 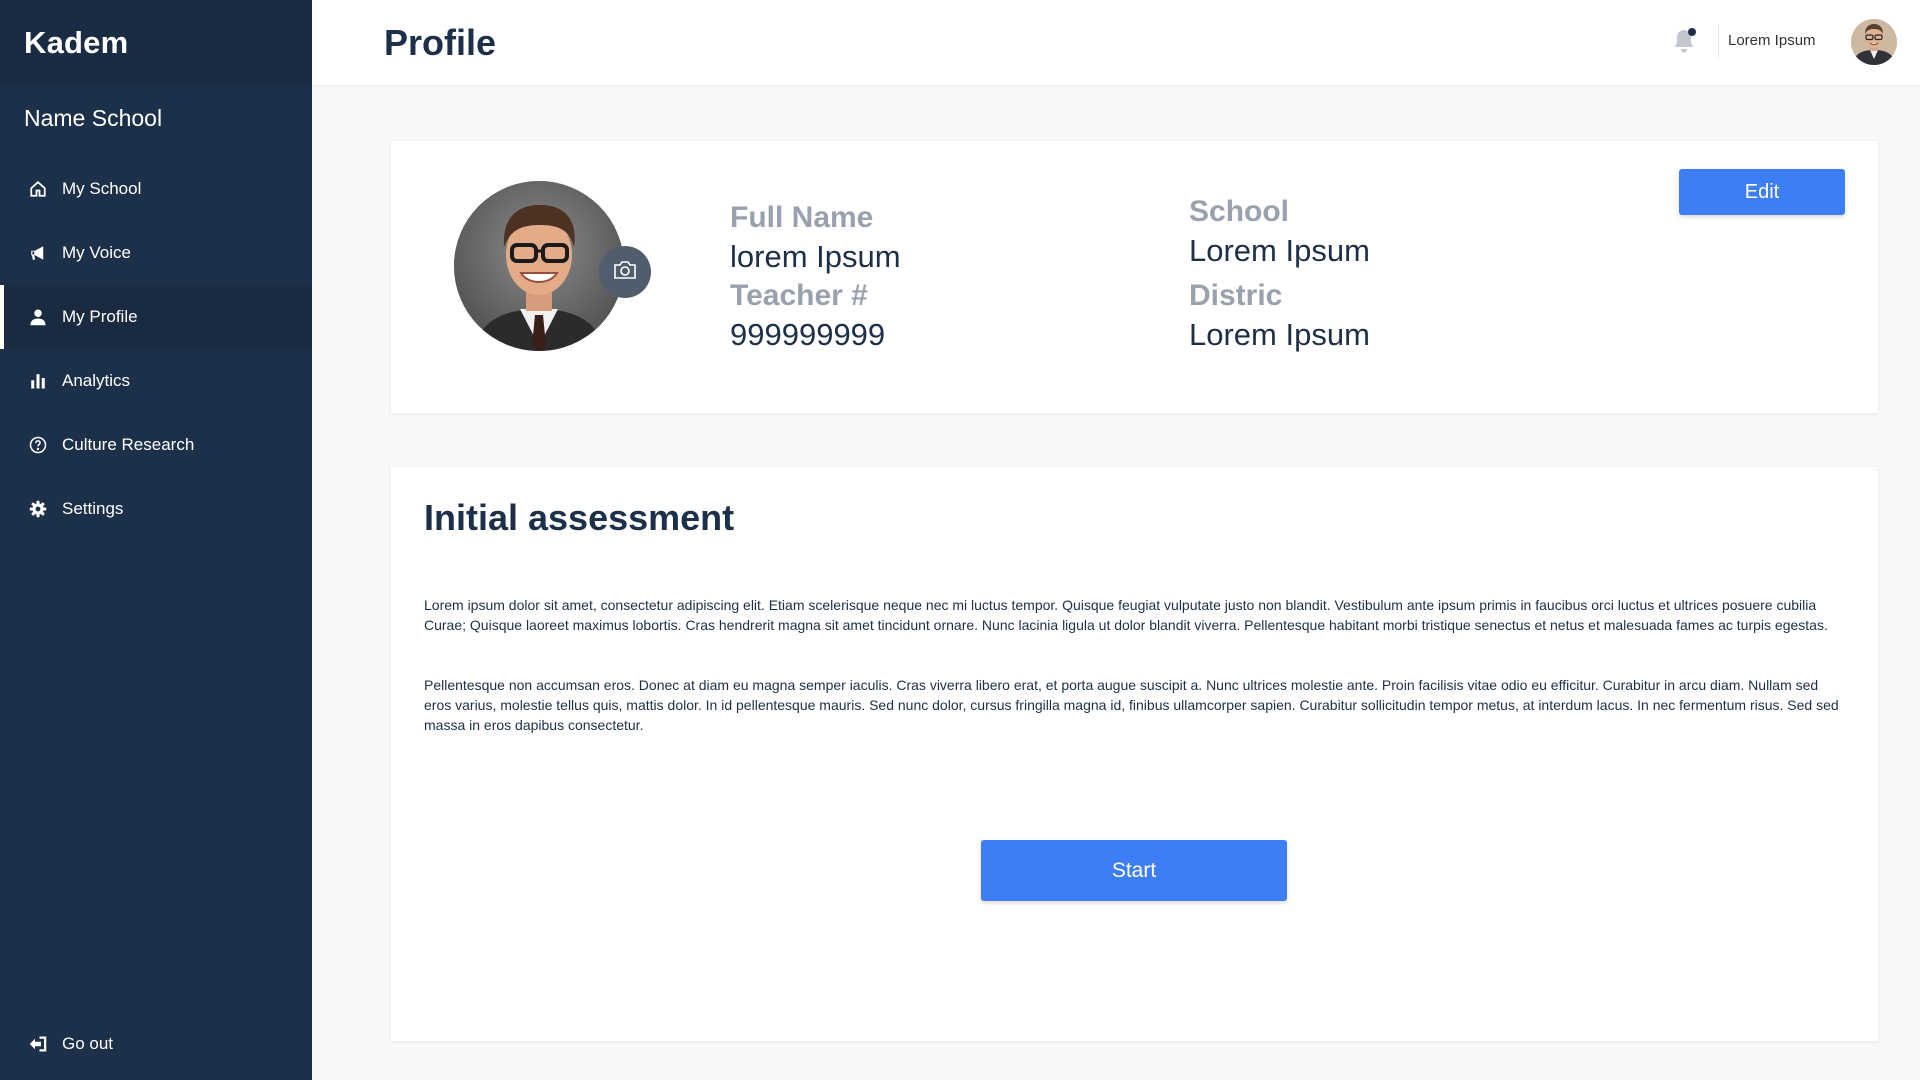 What do you see at coordinates (93, 508) in the screenshot?
I see `sidebar-item-label: Settings` at bounding box center [93, 508].